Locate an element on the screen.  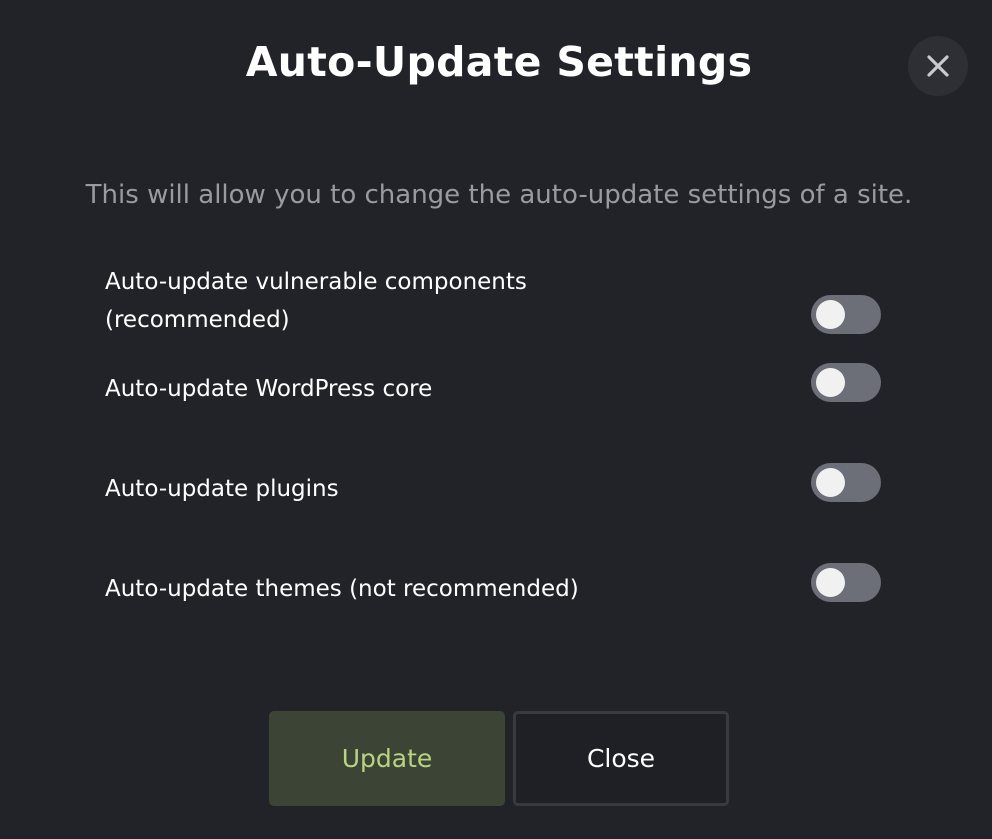
close-dialog-button is located at coordinates (938, 66).